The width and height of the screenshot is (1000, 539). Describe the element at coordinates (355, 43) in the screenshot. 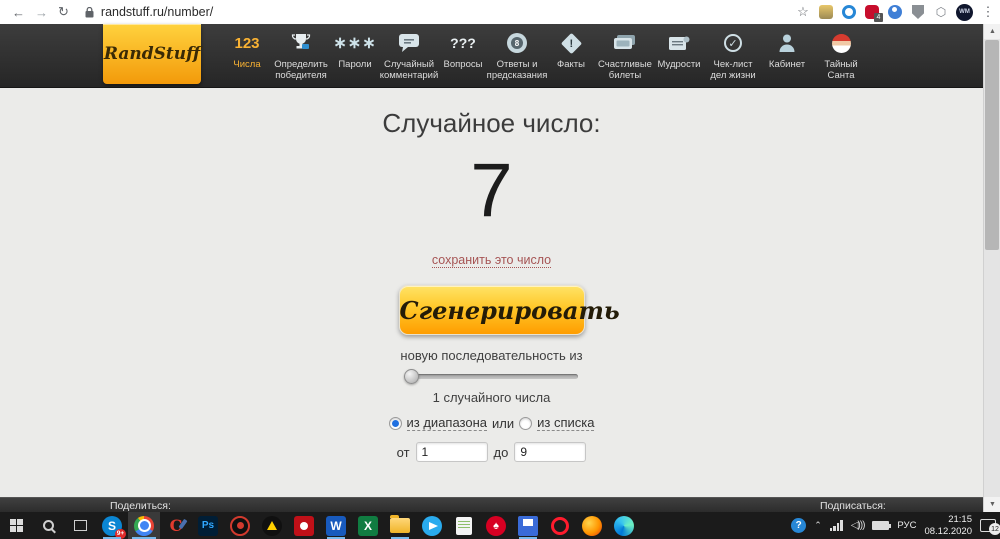

I see `asterisks-icon: ∗∗∗` at that location.